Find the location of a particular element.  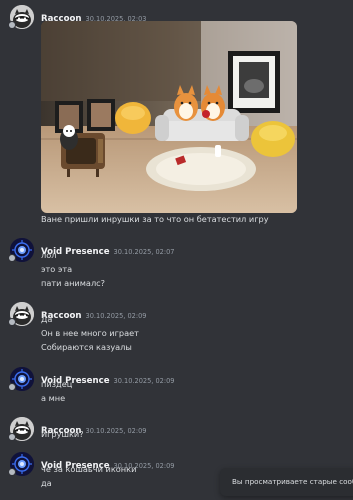

old-messages-banner: Вы просматриваете старые сообщения is located at coordinates (286, 482).